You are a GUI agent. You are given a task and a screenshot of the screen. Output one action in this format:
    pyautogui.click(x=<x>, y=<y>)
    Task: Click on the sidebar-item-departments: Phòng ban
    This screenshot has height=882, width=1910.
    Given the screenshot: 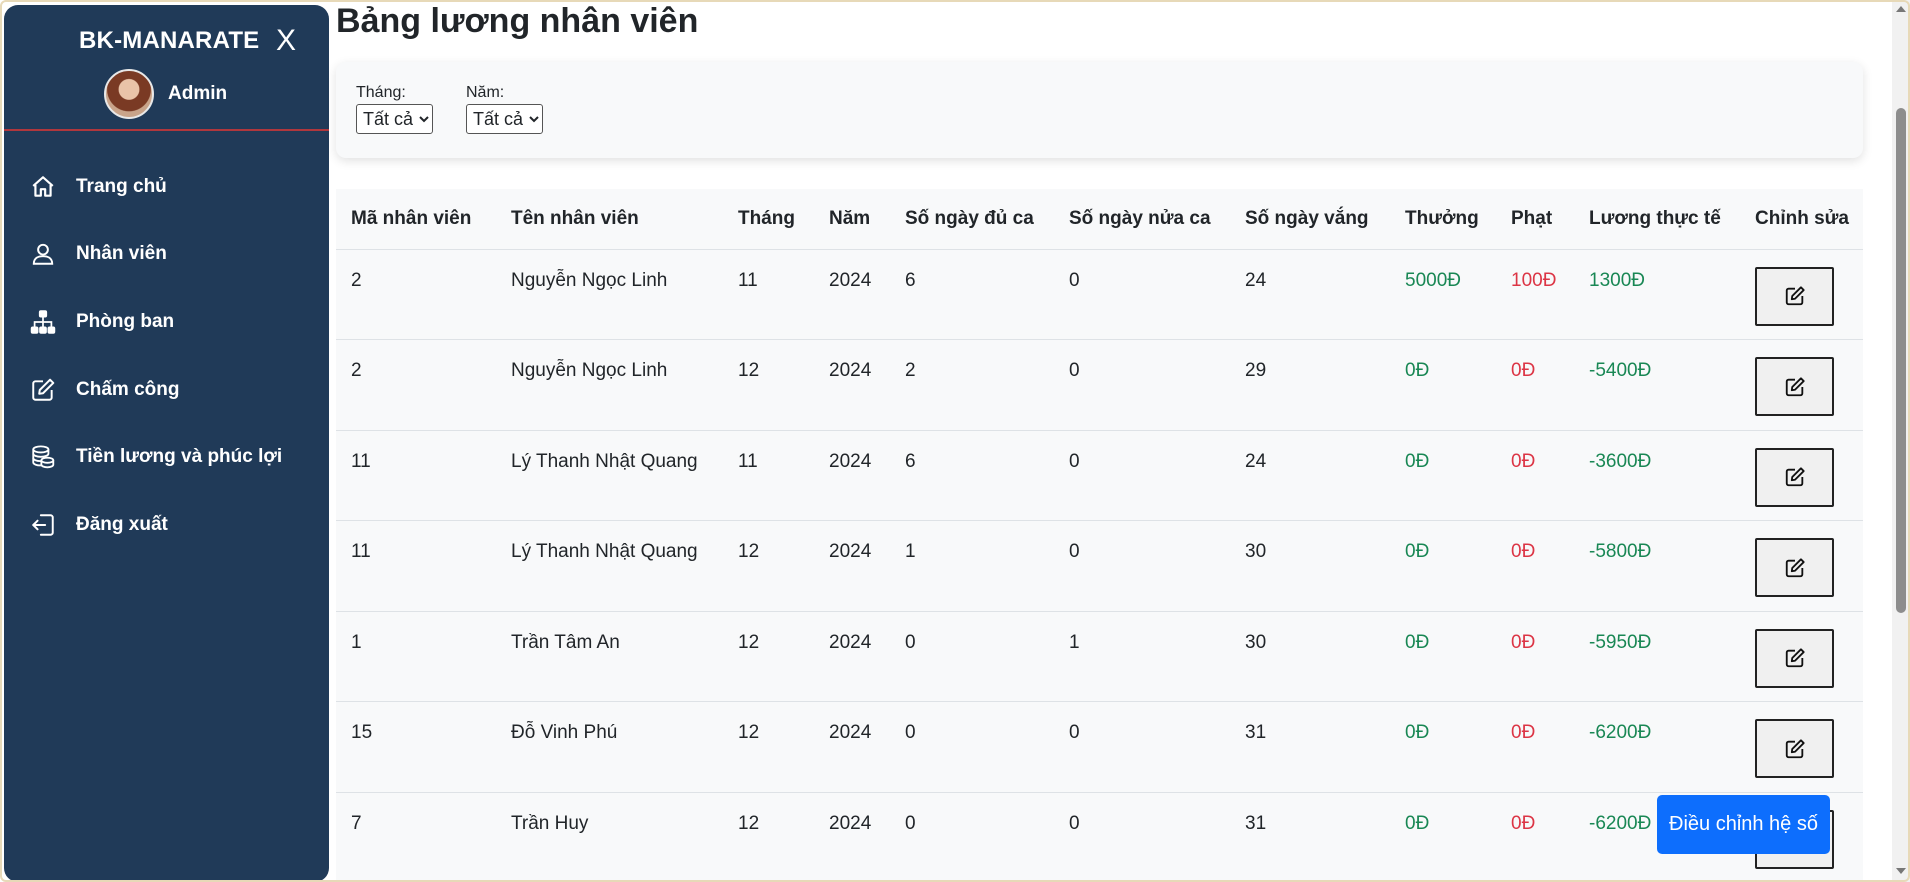 What is the action you would take?
    pyautogui.click(x=166, y=322)
    